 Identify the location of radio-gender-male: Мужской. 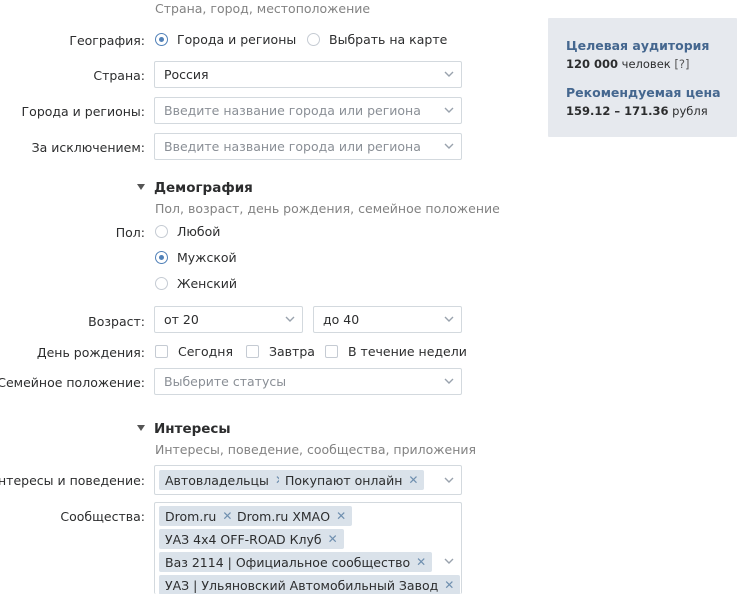
(196, 257).